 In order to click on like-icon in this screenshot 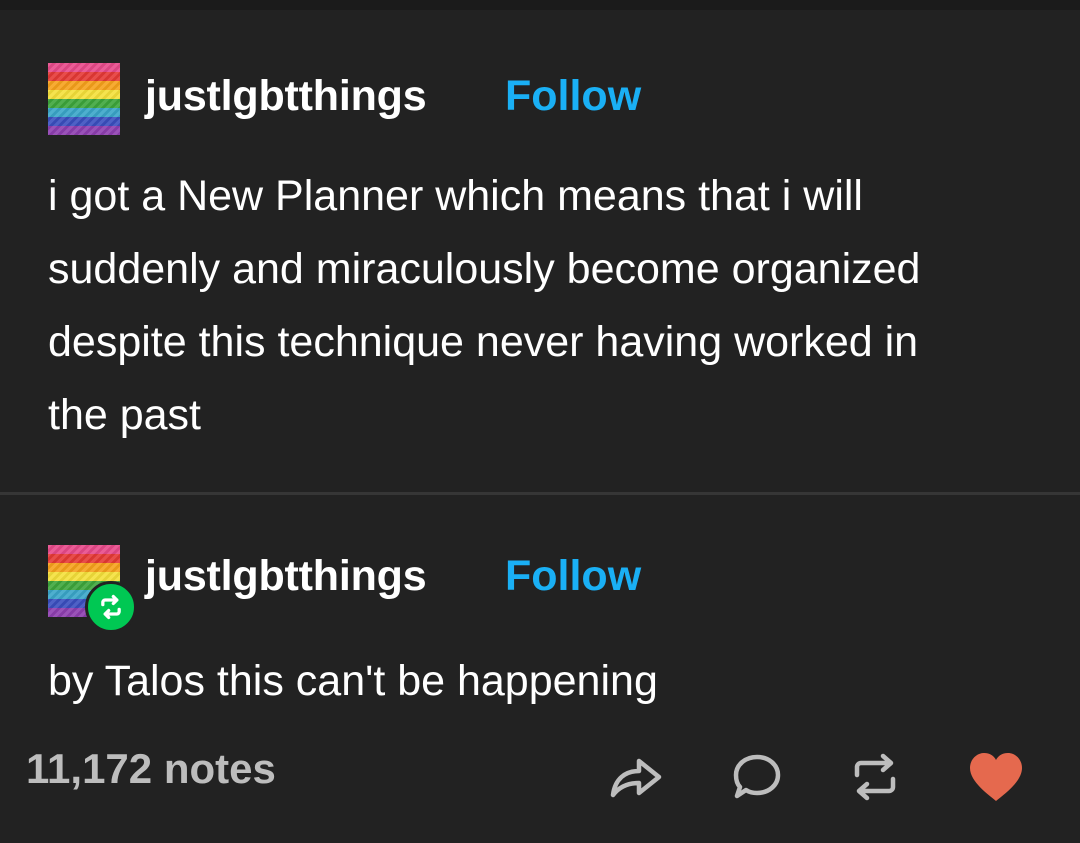, I will do `click(996, 777)`.